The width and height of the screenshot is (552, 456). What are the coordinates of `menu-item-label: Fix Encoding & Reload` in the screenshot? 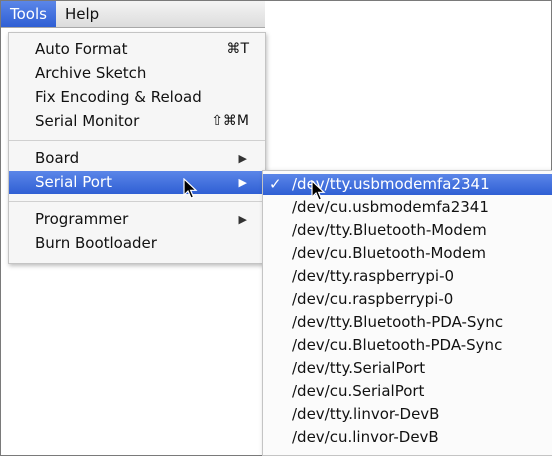 It's located at (118, 97).